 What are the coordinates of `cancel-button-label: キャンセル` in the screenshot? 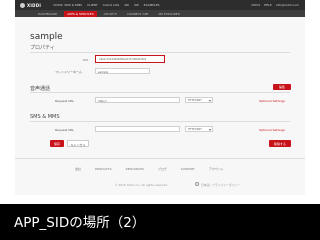 It's located at (78, 144).